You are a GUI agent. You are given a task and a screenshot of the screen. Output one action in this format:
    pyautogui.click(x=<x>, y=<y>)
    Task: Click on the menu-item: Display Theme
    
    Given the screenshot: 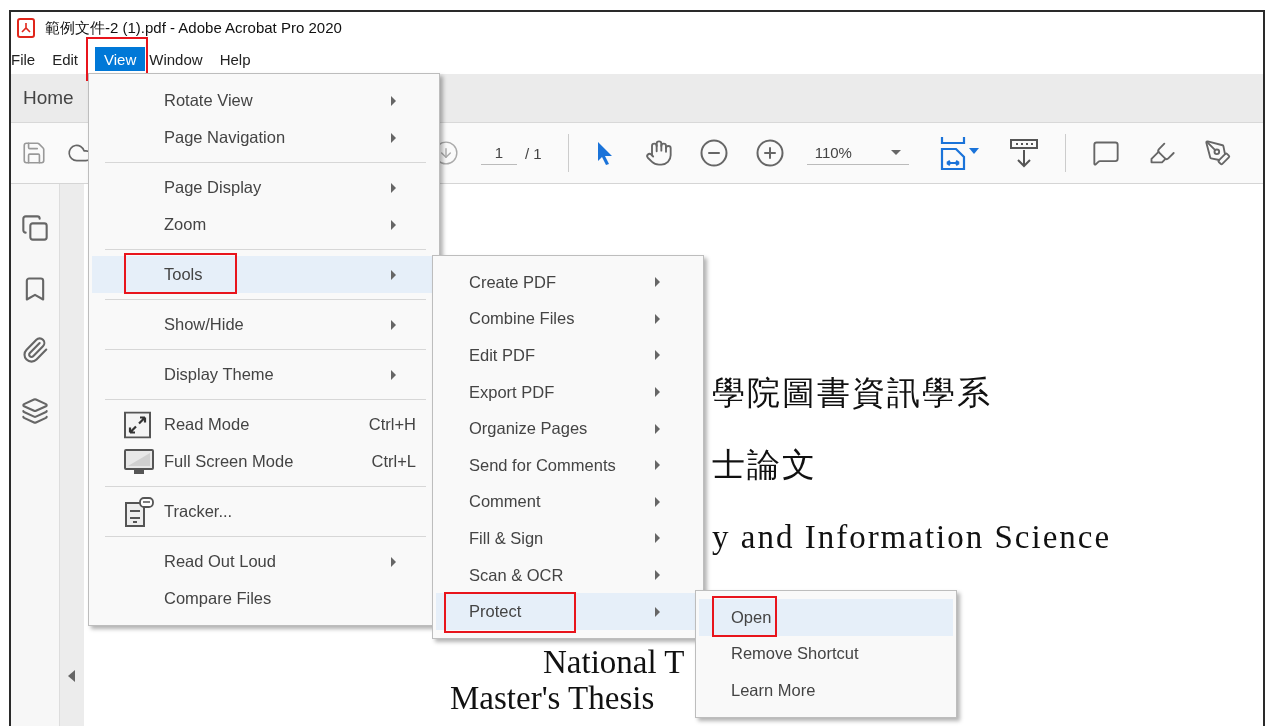 What is the action you would take?
    pyautogui.click(x=264, y=374)
    